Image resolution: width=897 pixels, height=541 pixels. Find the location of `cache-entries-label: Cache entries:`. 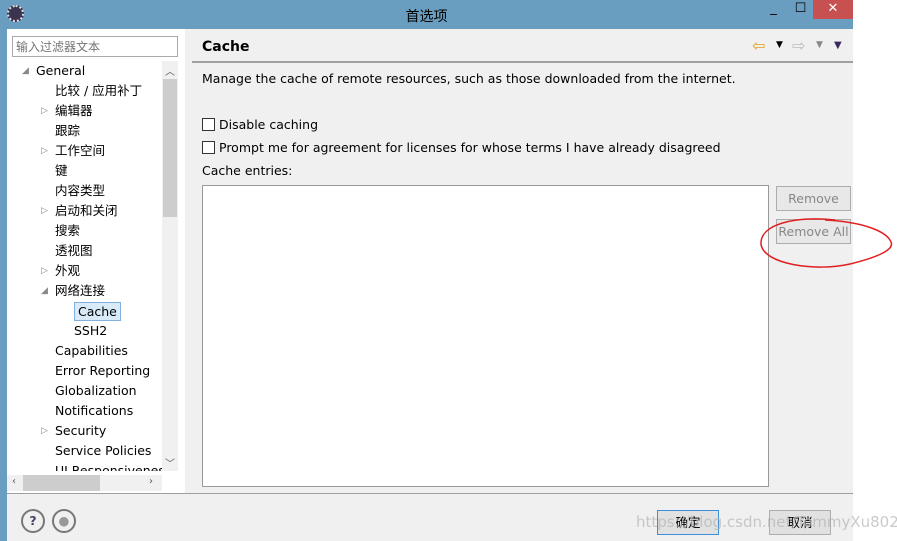

cache-entries-label: Cache entries: is located at coordinates (247, 170).